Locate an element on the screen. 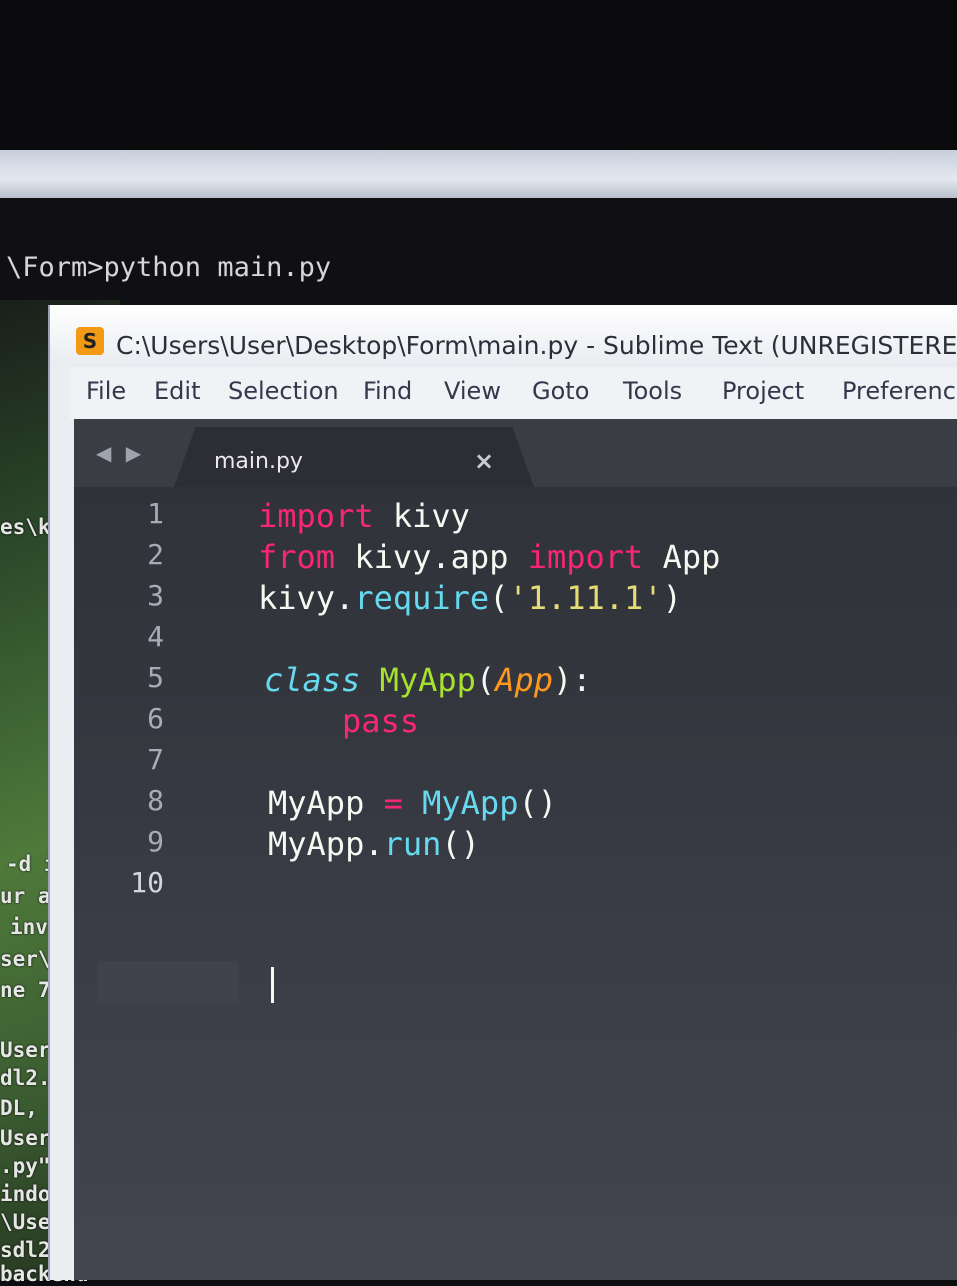  menu-goto: Goto is located at coordinates (560, 391).